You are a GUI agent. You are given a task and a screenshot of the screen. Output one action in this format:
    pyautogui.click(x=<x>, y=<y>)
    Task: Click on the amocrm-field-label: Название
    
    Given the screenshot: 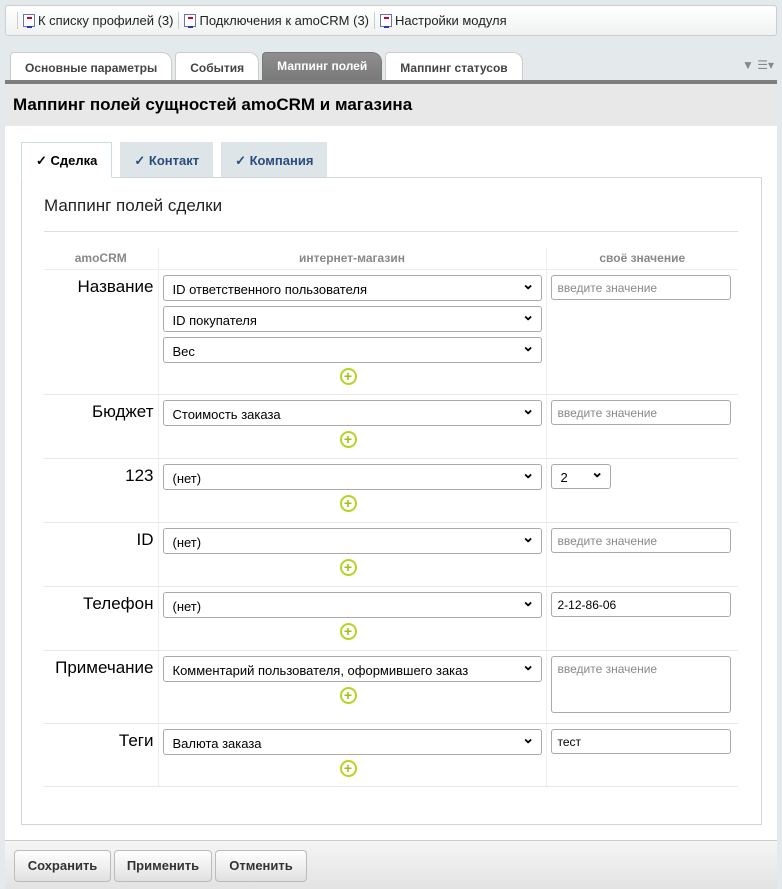 What is the action you would take?
    pyautogui.click(x=101, y=332)
    